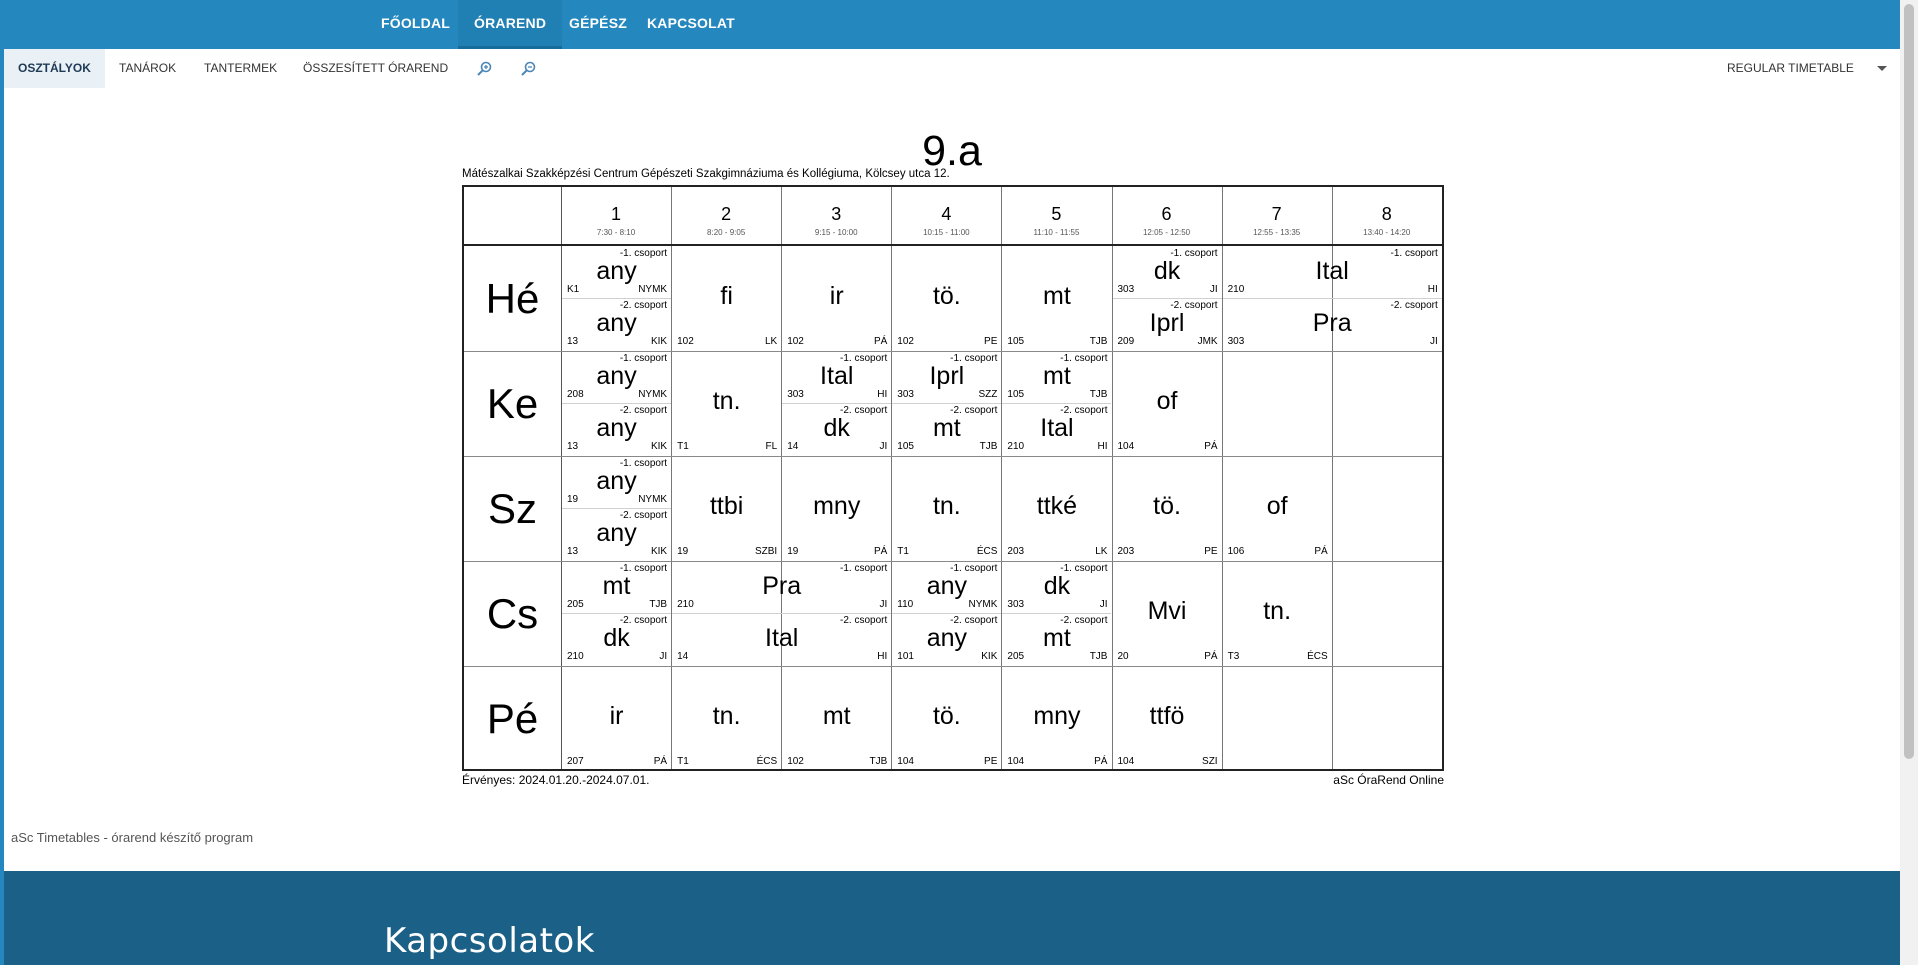 This screenshot has height=965, width=1918. I want to click on lesson-teacher: LK, so click(771, 341).